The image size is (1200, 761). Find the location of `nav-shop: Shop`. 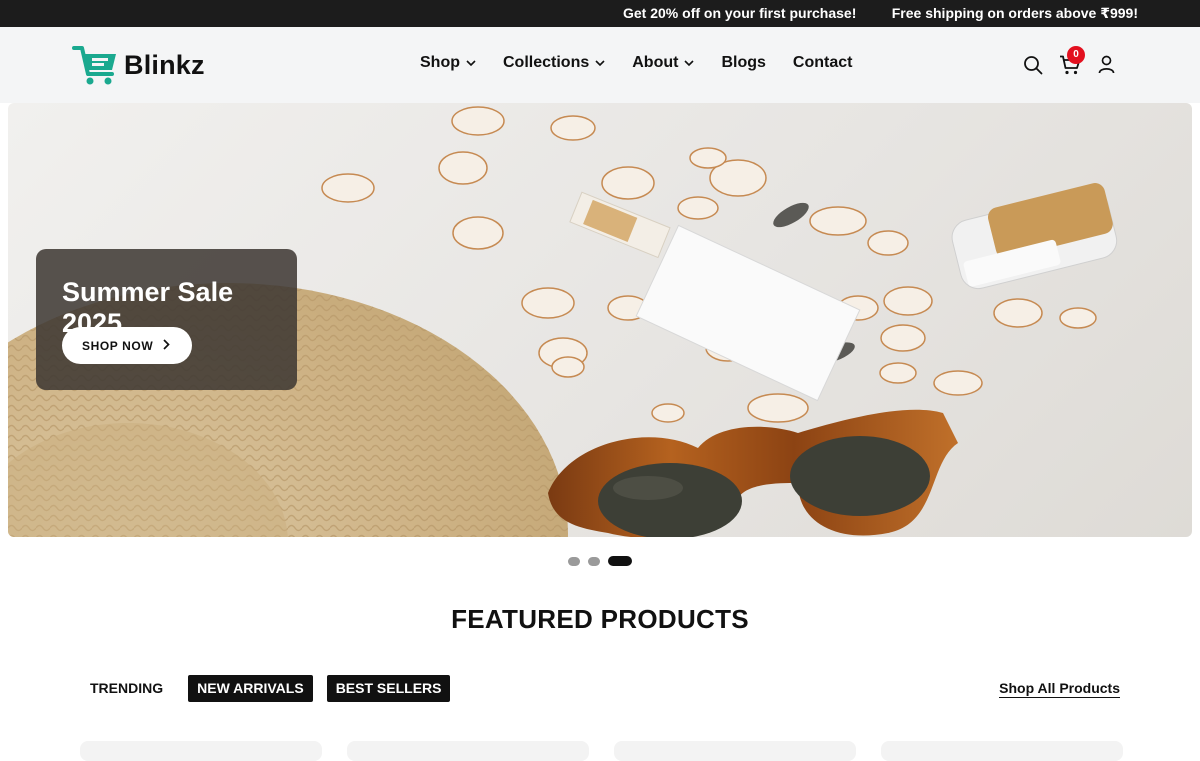

nav-shop: Shop is located at coordinates (448, 63).